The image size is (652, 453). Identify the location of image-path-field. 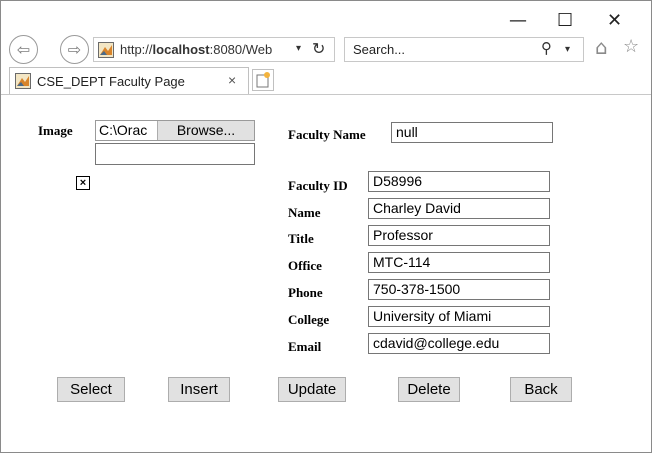
(175, 154).